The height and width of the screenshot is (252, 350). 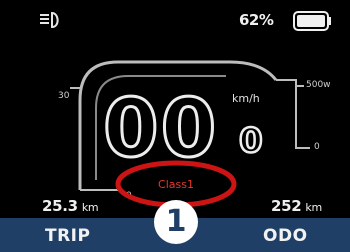 I want to click on trip-distance-unit: km, so click(x=90, y=207).